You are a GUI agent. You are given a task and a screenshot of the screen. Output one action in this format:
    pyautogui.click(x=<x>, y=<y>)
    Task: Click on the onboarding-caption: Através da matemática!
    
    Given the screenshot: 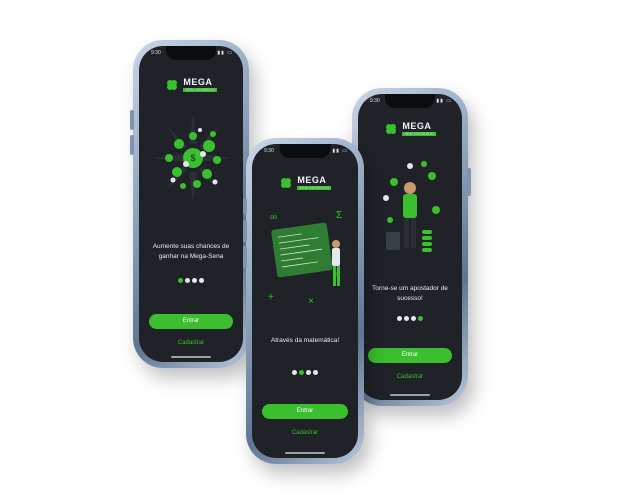 What is the action you would take?
    pyautogui.click(x=305, y=340)
    